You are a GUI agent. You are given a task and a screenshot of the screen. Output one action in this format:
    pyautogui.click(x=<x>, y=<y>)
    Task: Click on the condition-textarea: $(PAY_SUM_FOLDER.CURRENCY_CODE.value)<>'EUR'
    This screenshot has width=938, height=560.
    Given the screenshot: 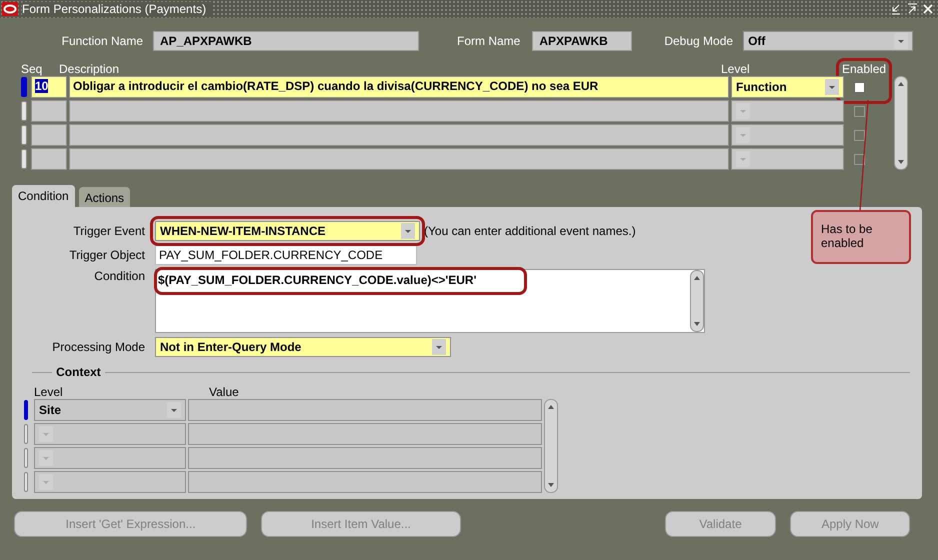 What is the action you would take?
    pyautogui.click(x=430, y=301)
    